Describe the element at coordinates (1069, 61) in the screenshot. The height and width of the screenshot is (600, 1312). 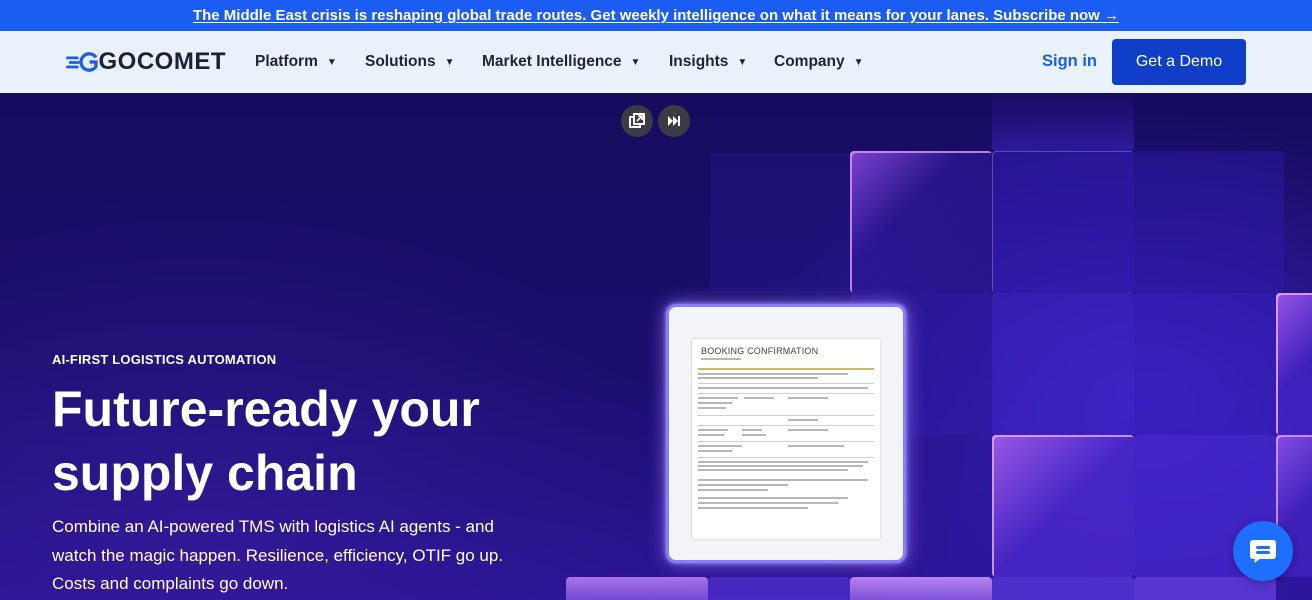
I see `sign-in-link: Sign in` at that location.